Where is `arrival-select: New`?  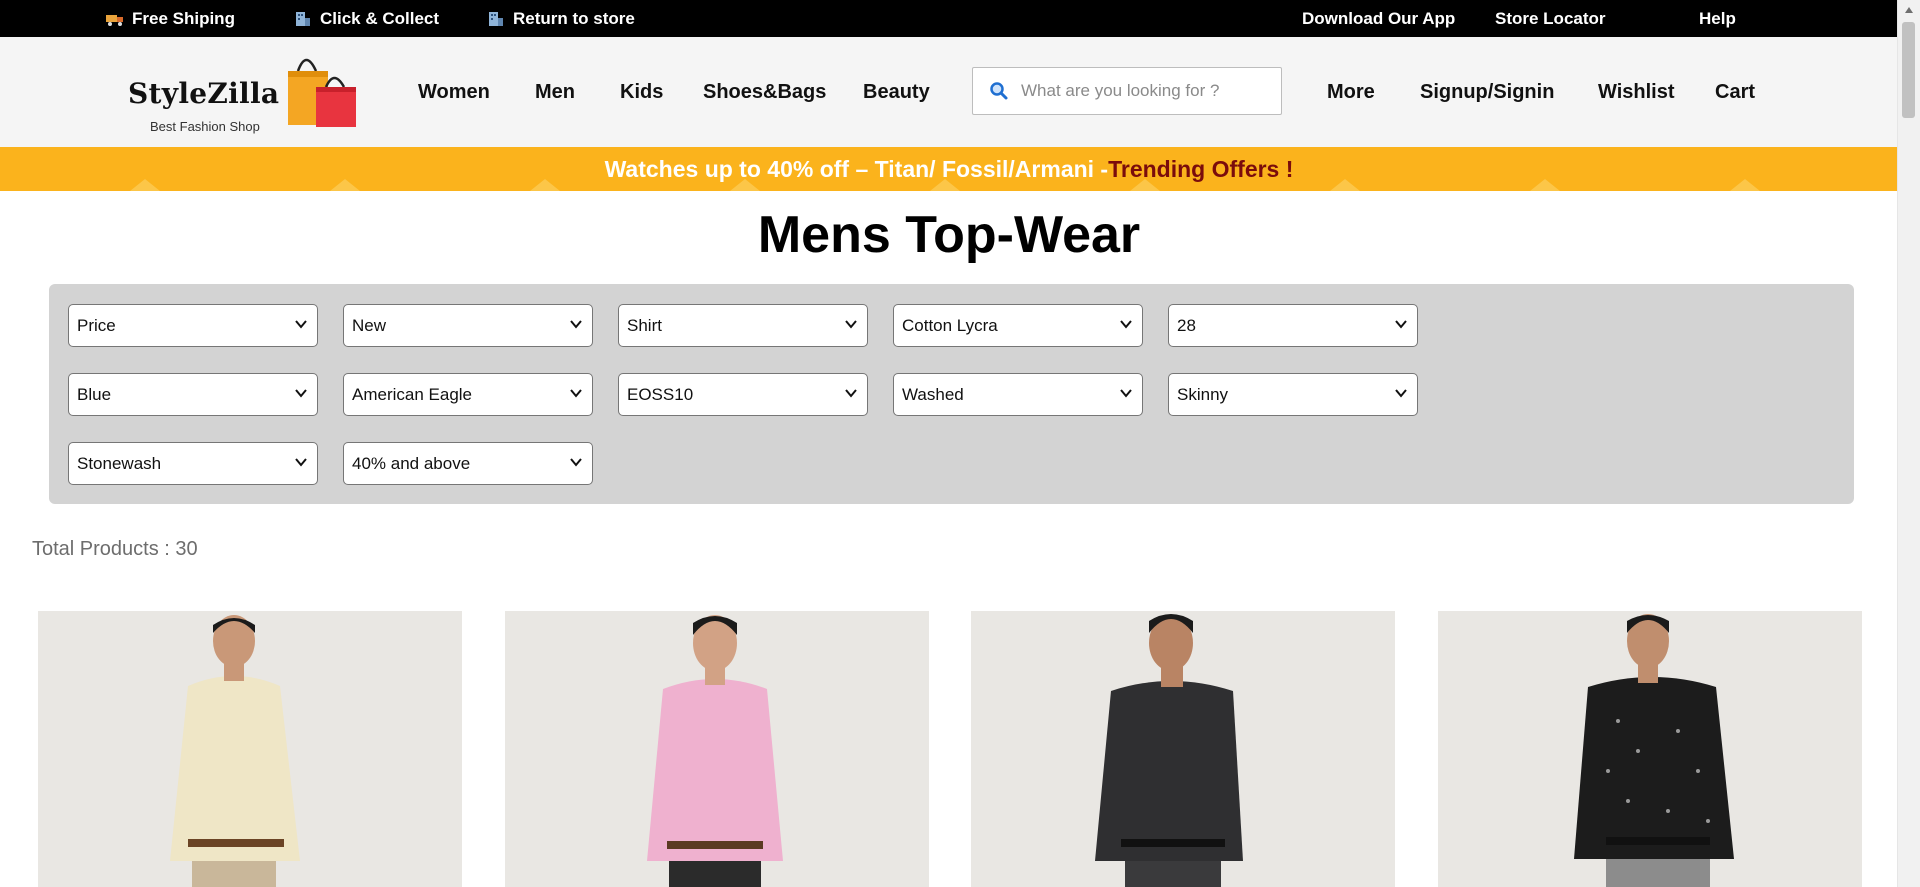 arrival-select: New is located at coordinates (468, 325).